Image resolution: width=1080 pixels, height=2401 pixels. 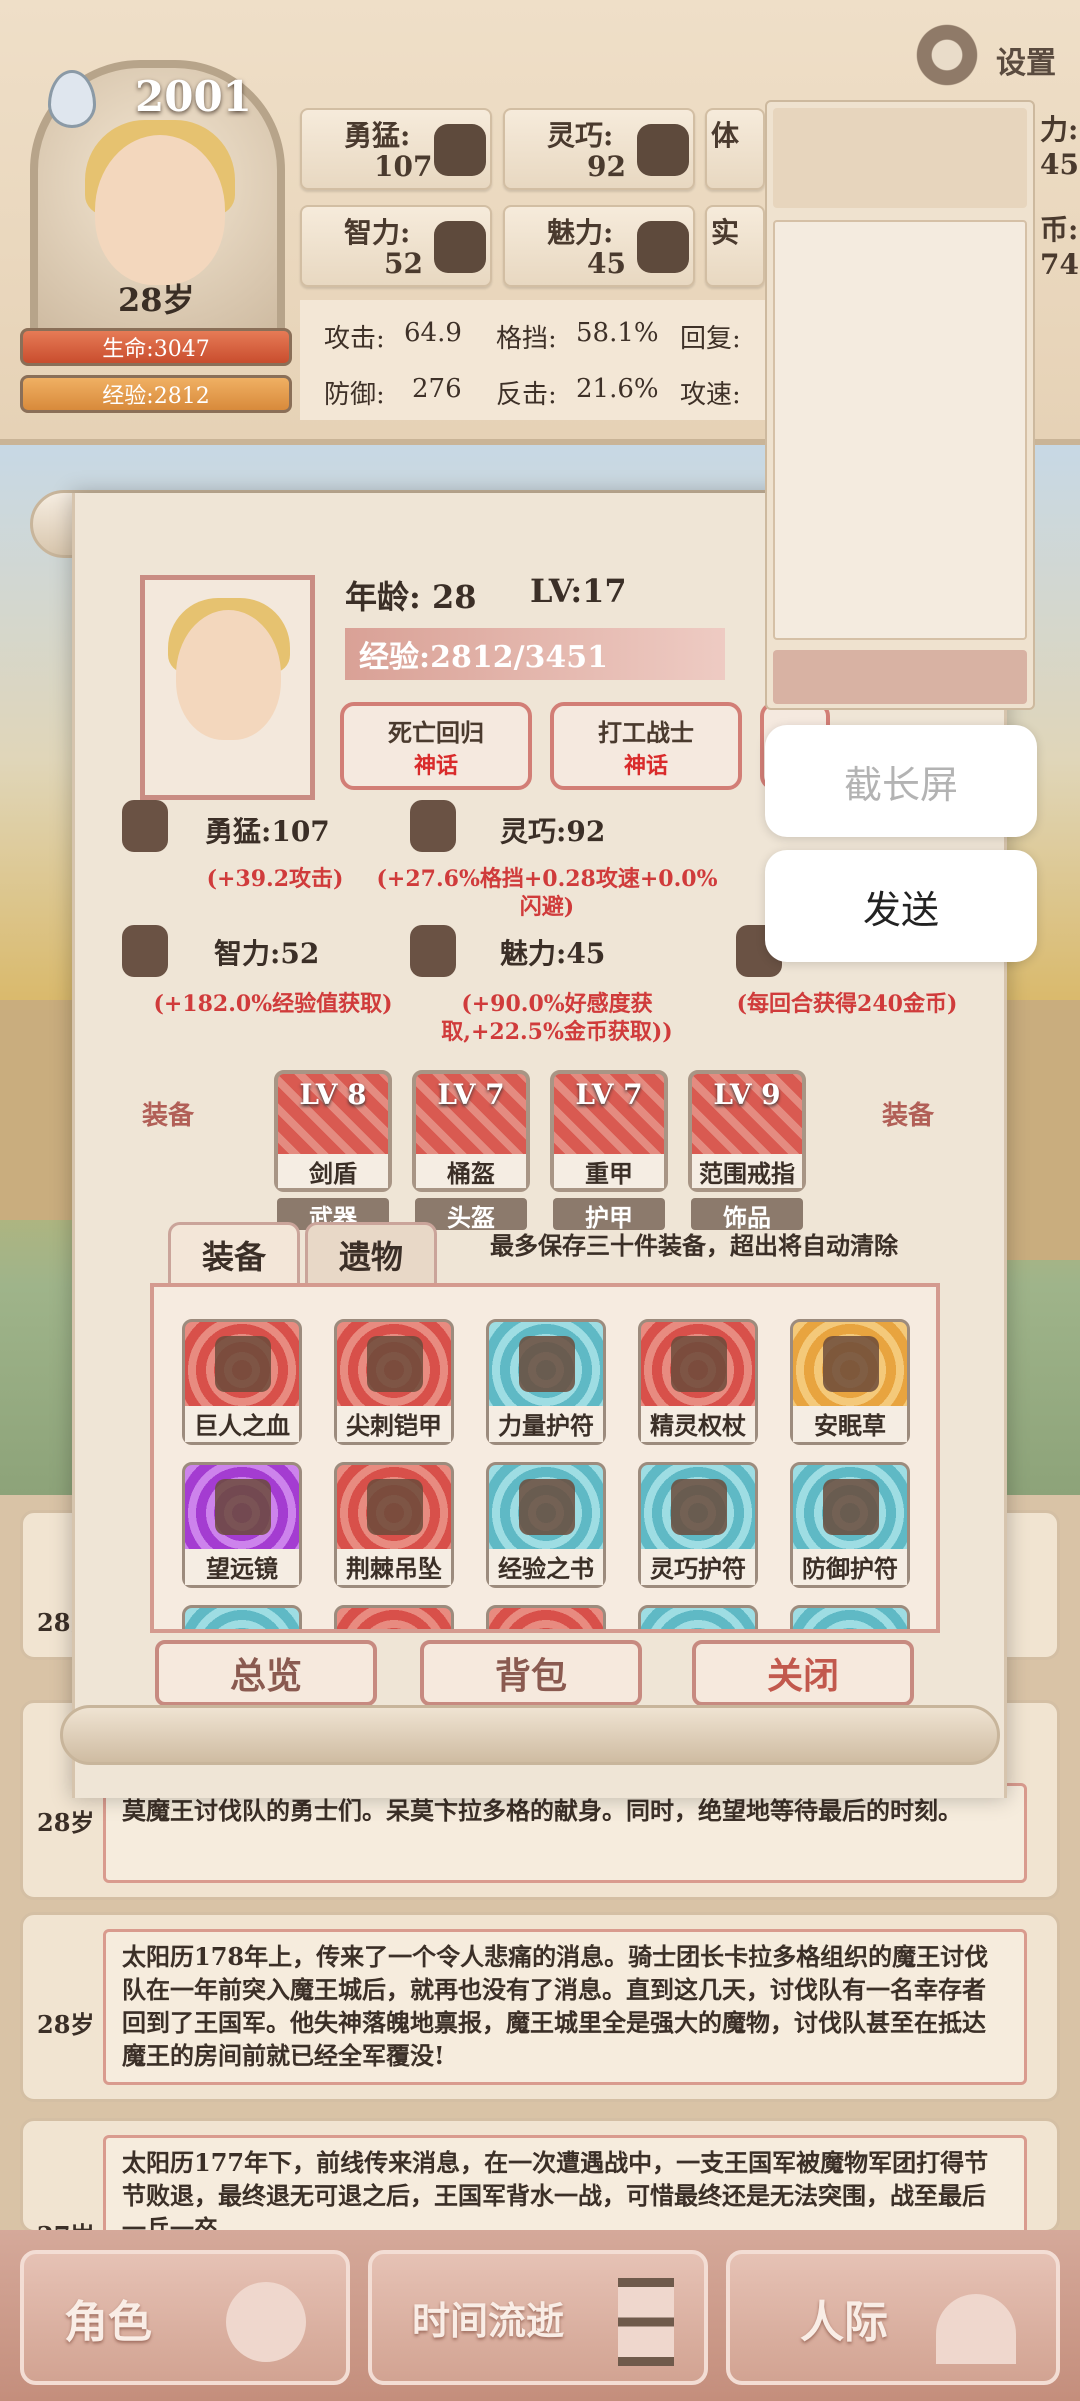 What do you see at coordinates (725, 135) in the screenshot?
I see `attr-name: 体` at bounding box center [725, 135].